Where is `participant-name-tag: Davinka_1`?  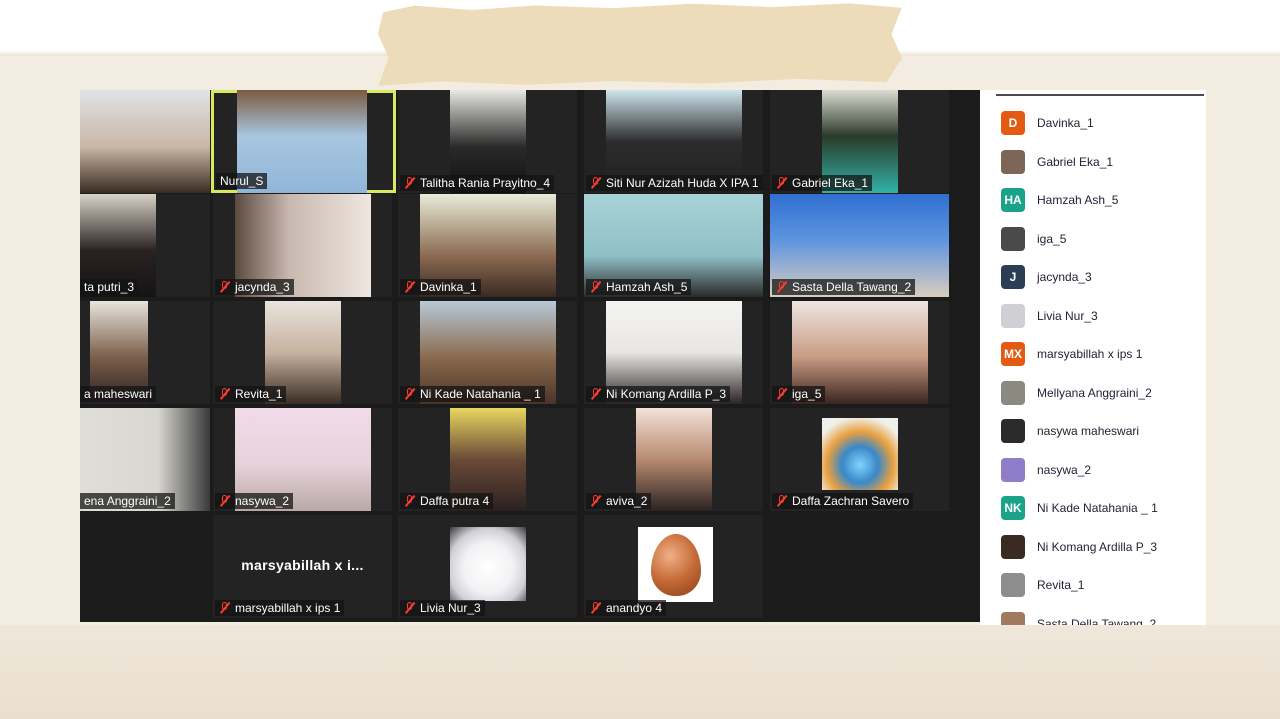 participant-name-tag: Davinka_1 is located at coordinates (440, 287).